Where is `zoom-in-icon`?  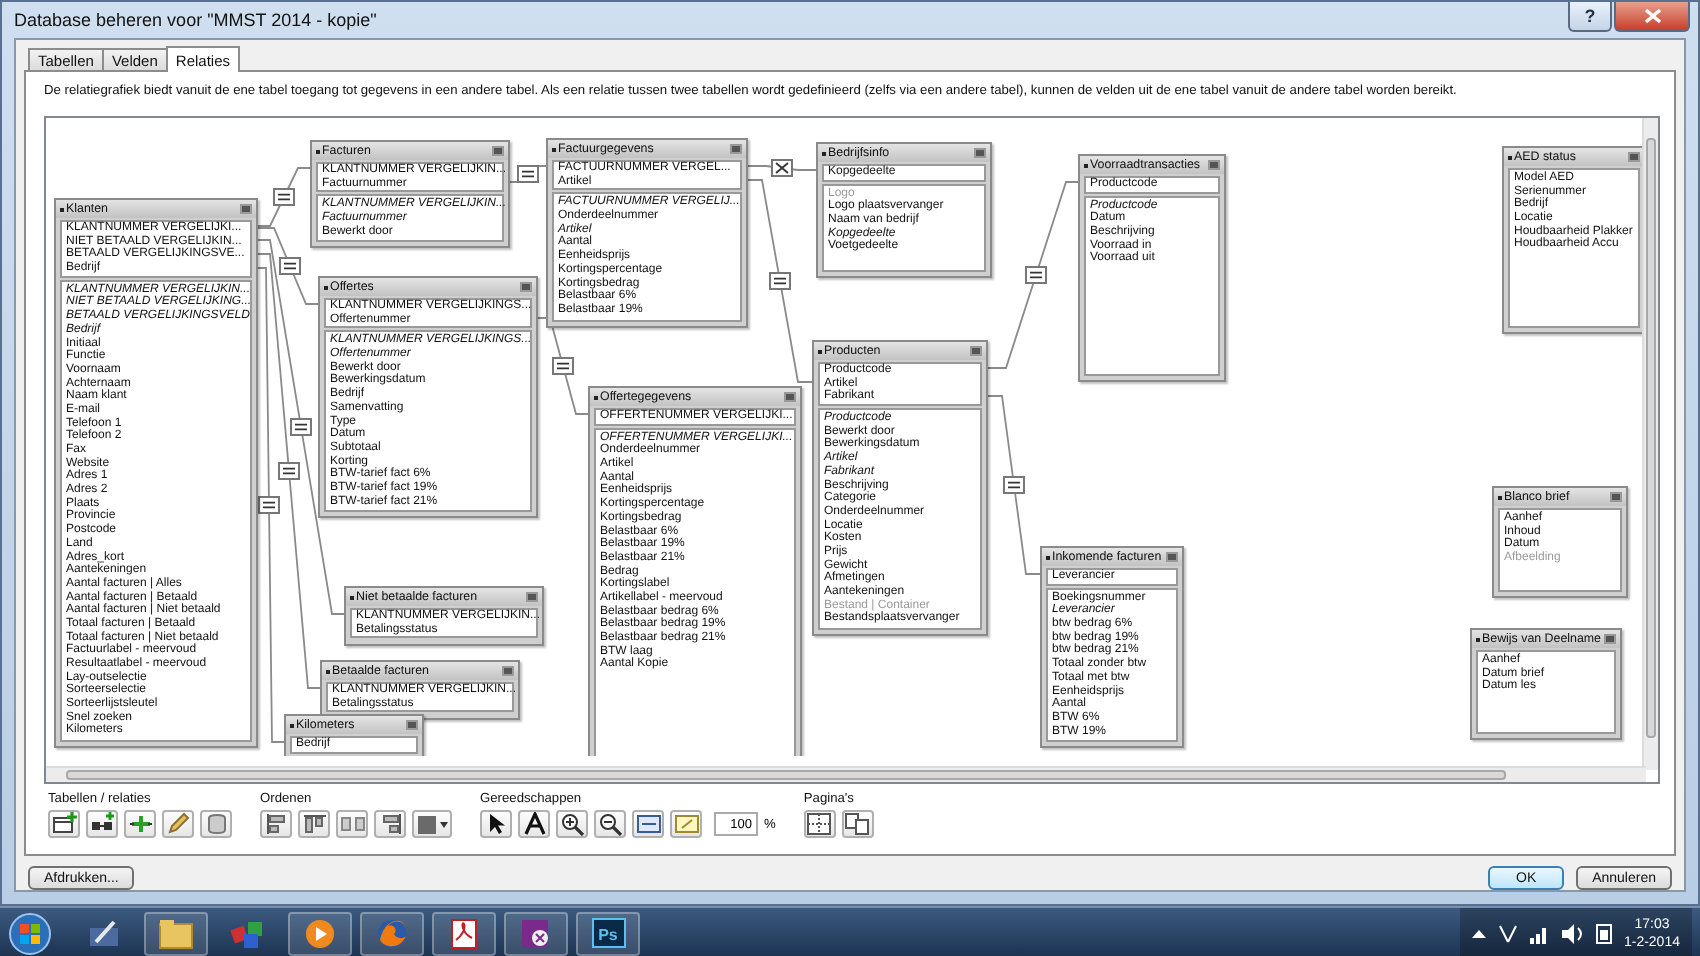
zoom-in-icon is located at coordinates (572, 824).